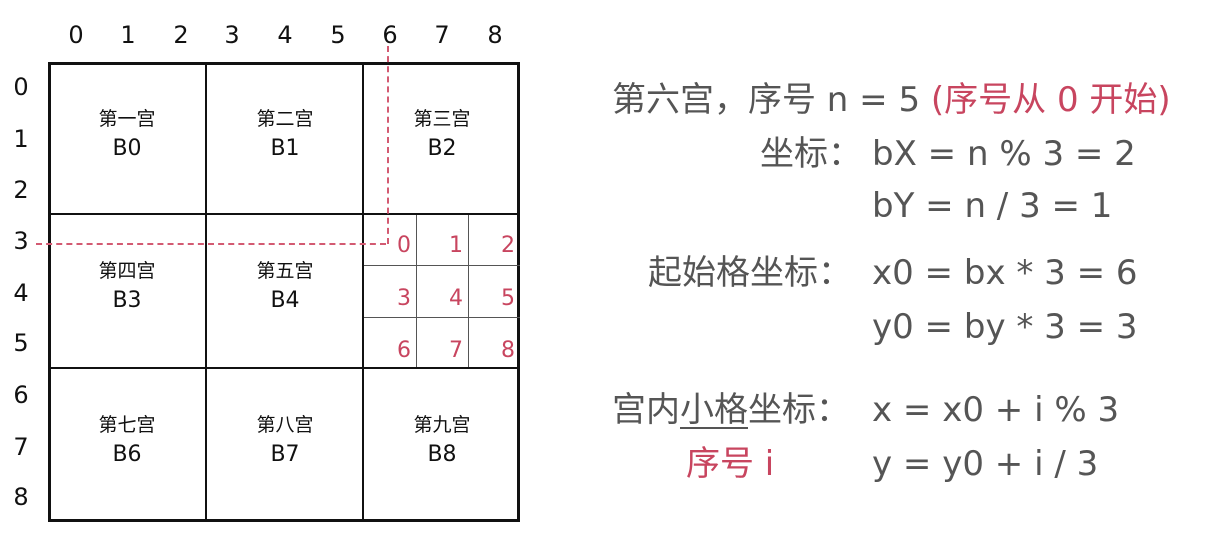 The image size is (1217, 538). What do you see at coordinates (390, 35) in the screenshot?
I see `column-number: 6` at bounding box center [390, 35].